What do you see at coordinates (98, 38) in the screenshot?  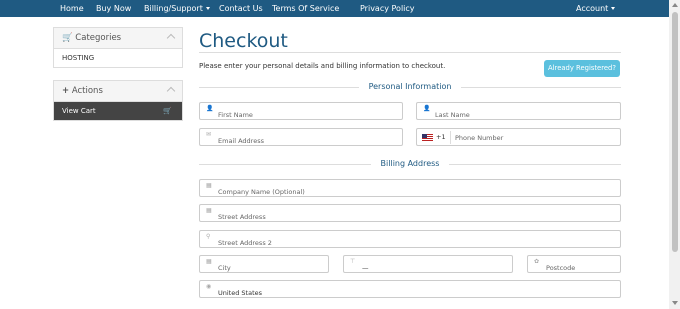 I see `categories-title: Categories` at bounding box center [98, 38].